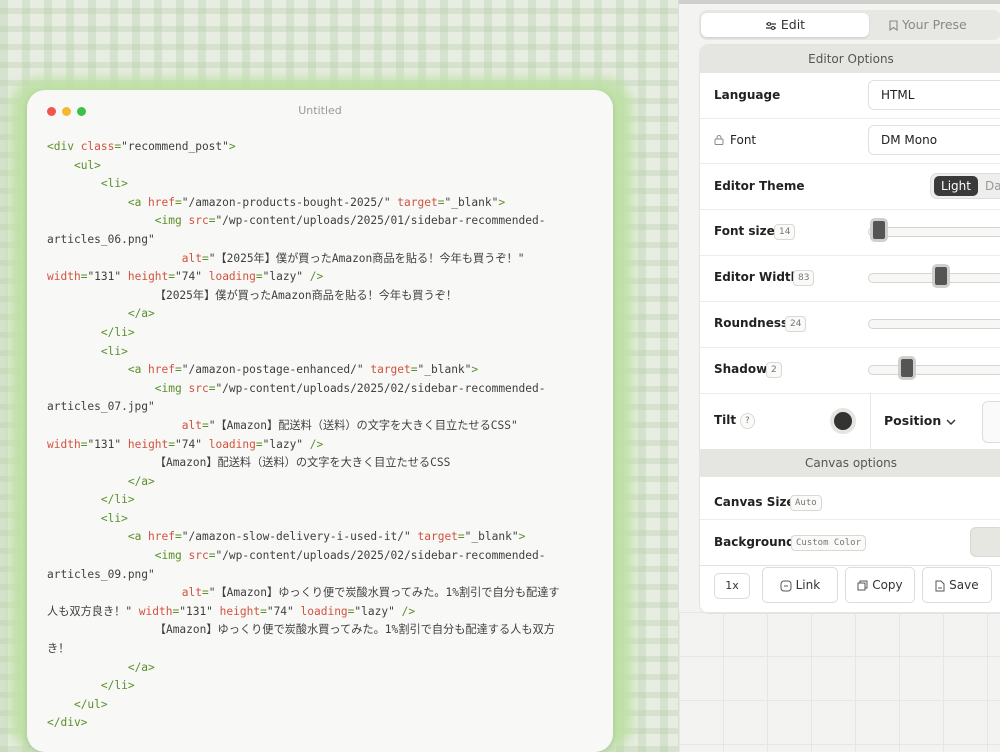 The width and height of the screenshot is (1000, 752). I want to click on save-icon, so click(940, 585).